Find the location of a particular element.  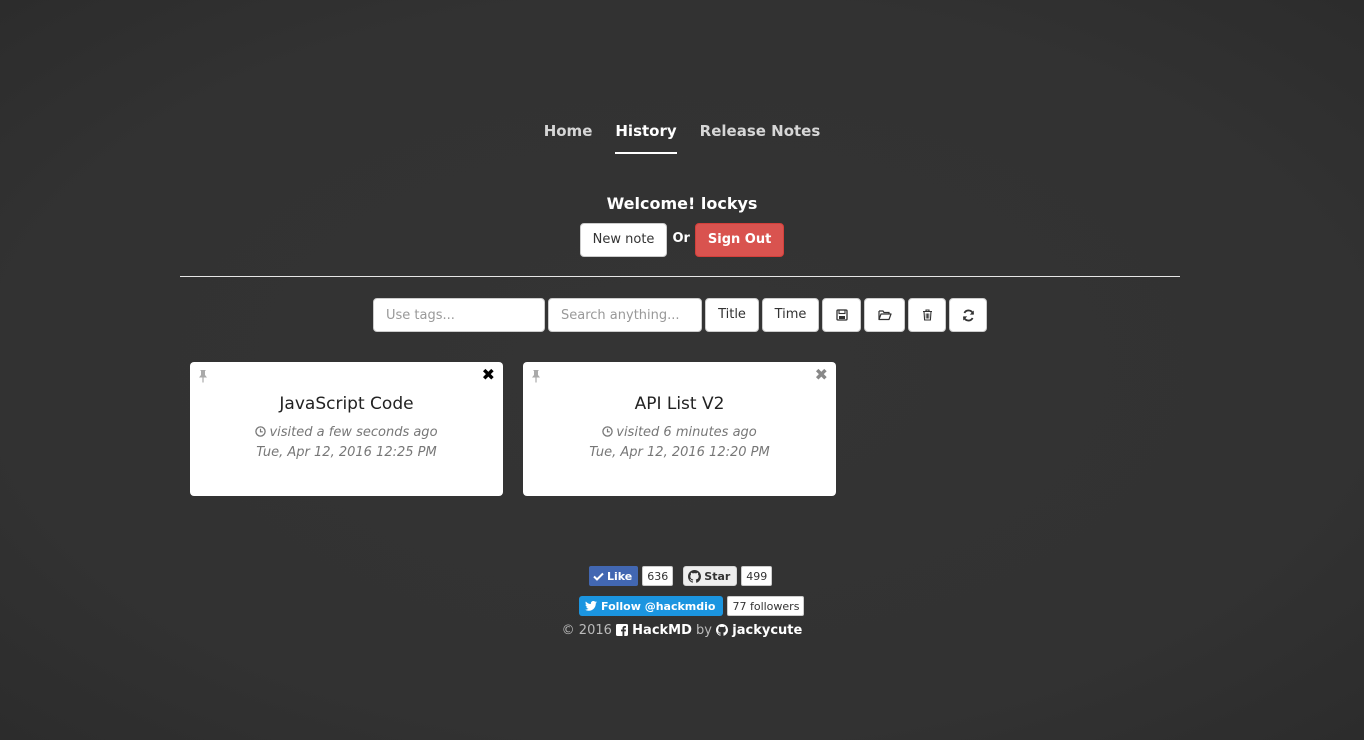

social-row-1: Like 636 Star 499 is located at coordinates (681, 576).